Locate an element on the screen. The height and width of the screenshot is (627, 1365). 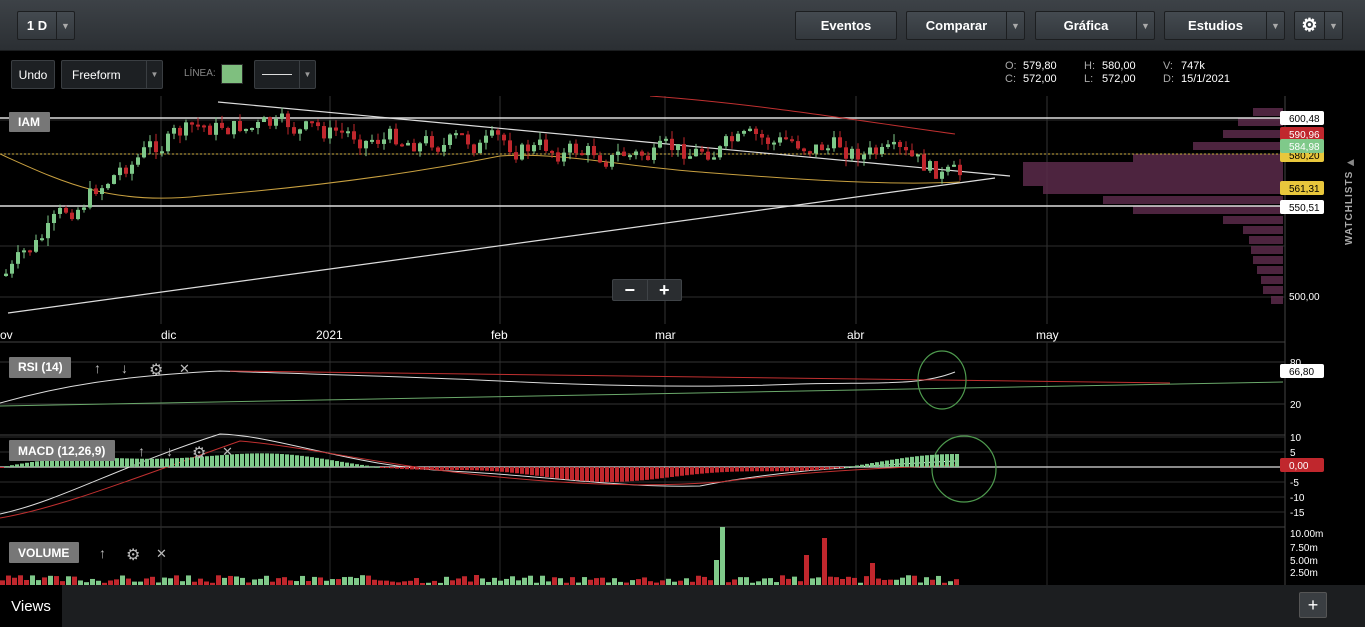
open-label: O: is located at coordinates (1011, 66).